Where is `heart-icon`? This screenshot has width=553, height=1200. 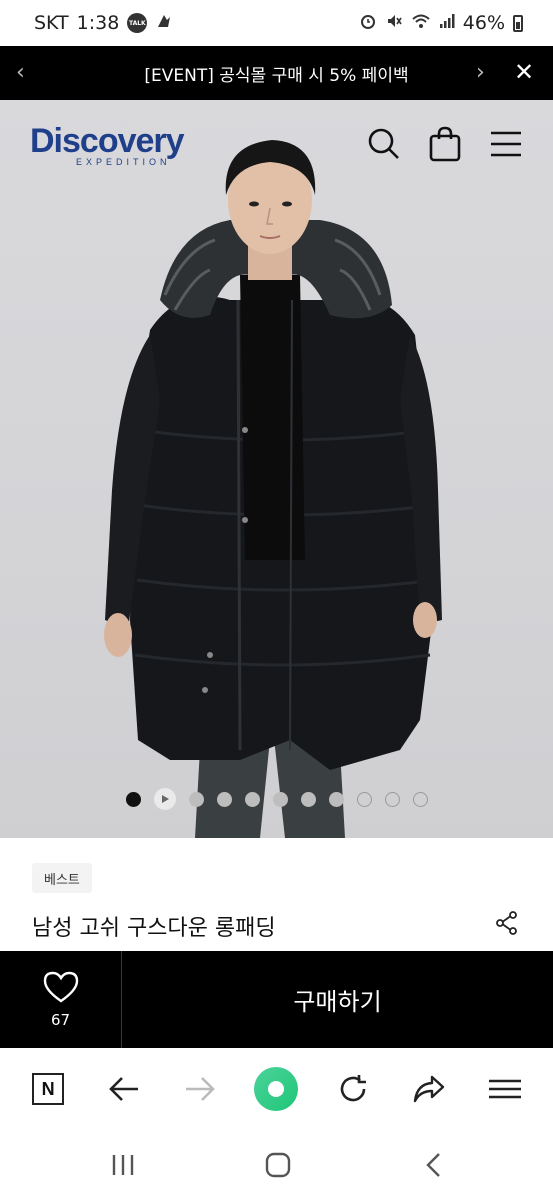 heart-icon is located at coordinates (61, 989).